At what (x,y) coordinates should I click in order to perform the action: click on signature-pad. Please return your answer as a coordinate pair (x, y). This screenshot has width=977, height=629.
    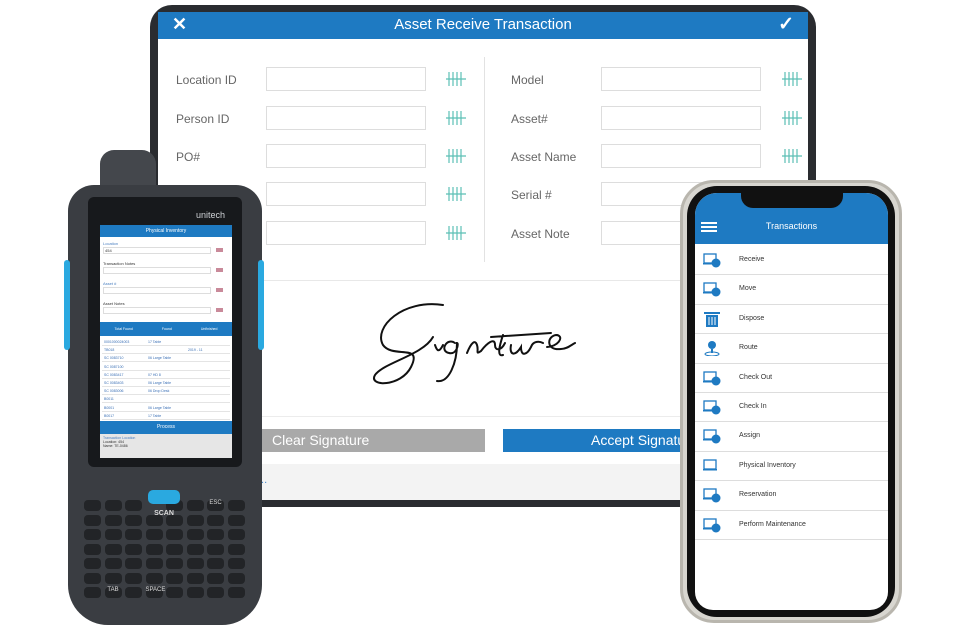
    Looking at the image, I should click on (483, 349).